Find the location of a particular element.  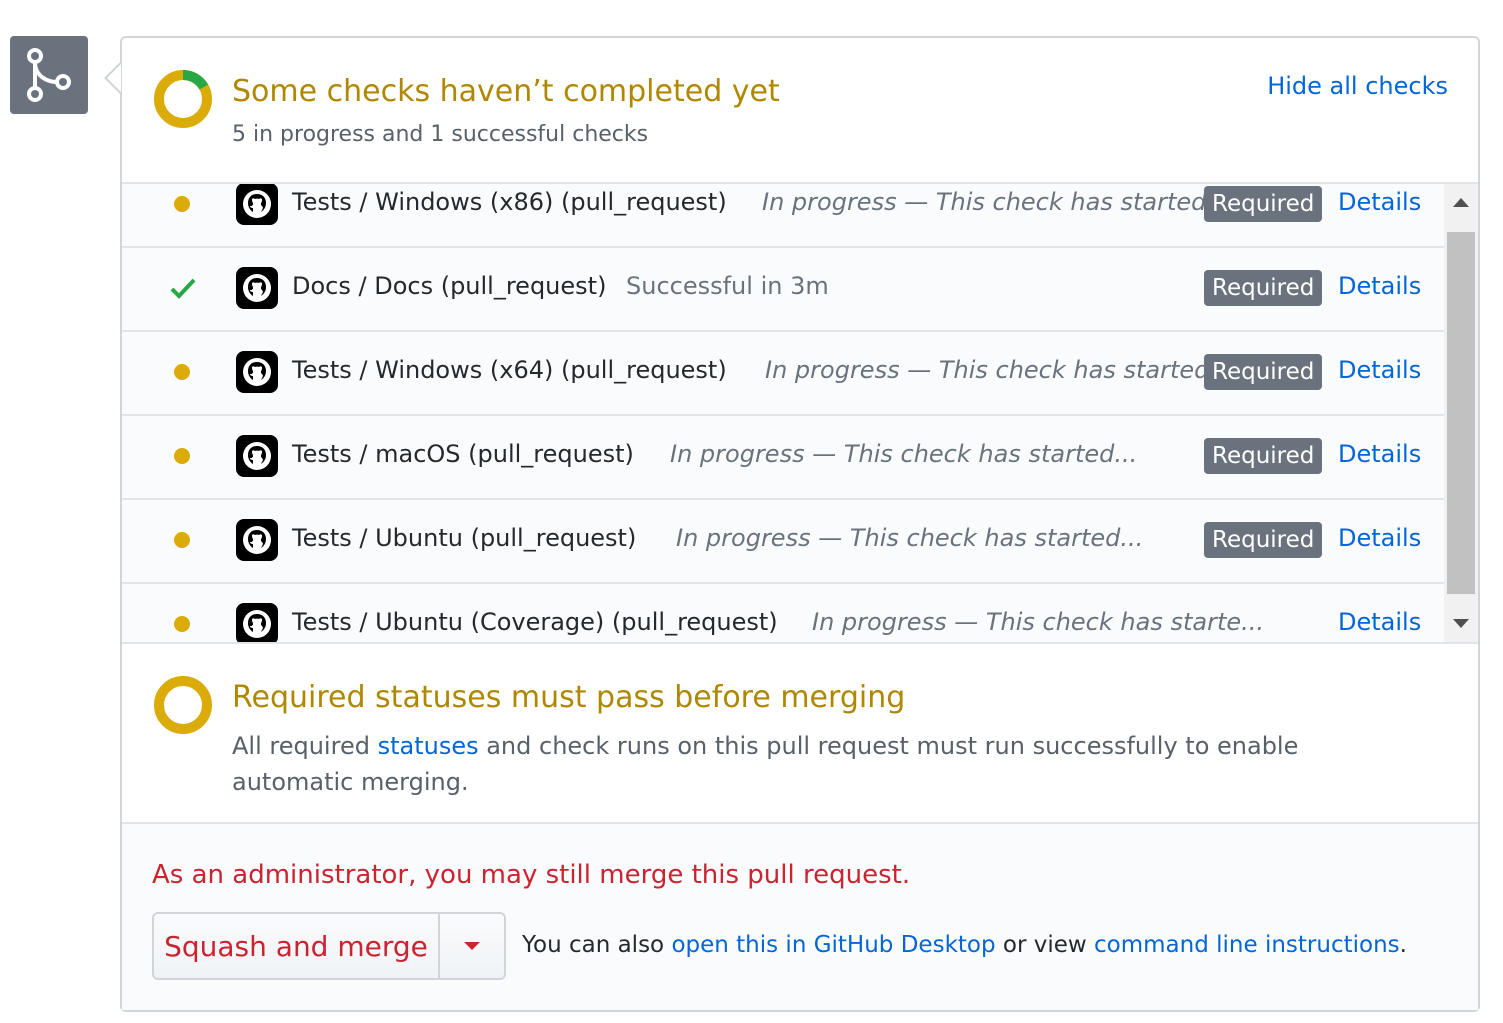

progress-ring-icon is located at coordinates (183, 99).